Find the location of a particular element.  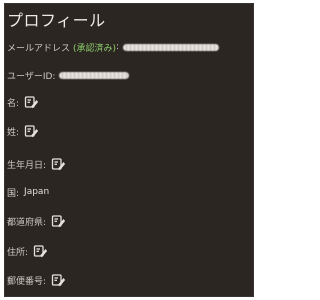

email-label: メールアドレス is located at coordinates (39, 48).